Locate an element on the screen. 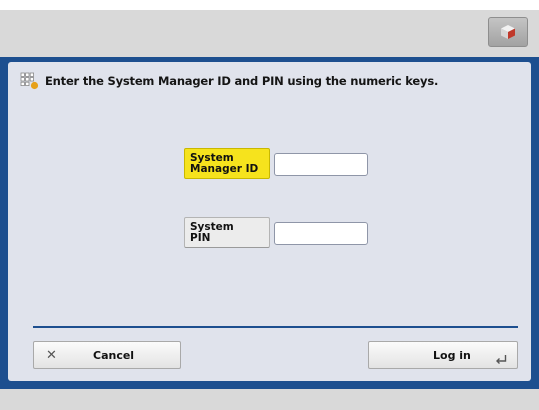 This screenshot has width=539, height=410. top-cube-button is located at coordinates (508, 32).